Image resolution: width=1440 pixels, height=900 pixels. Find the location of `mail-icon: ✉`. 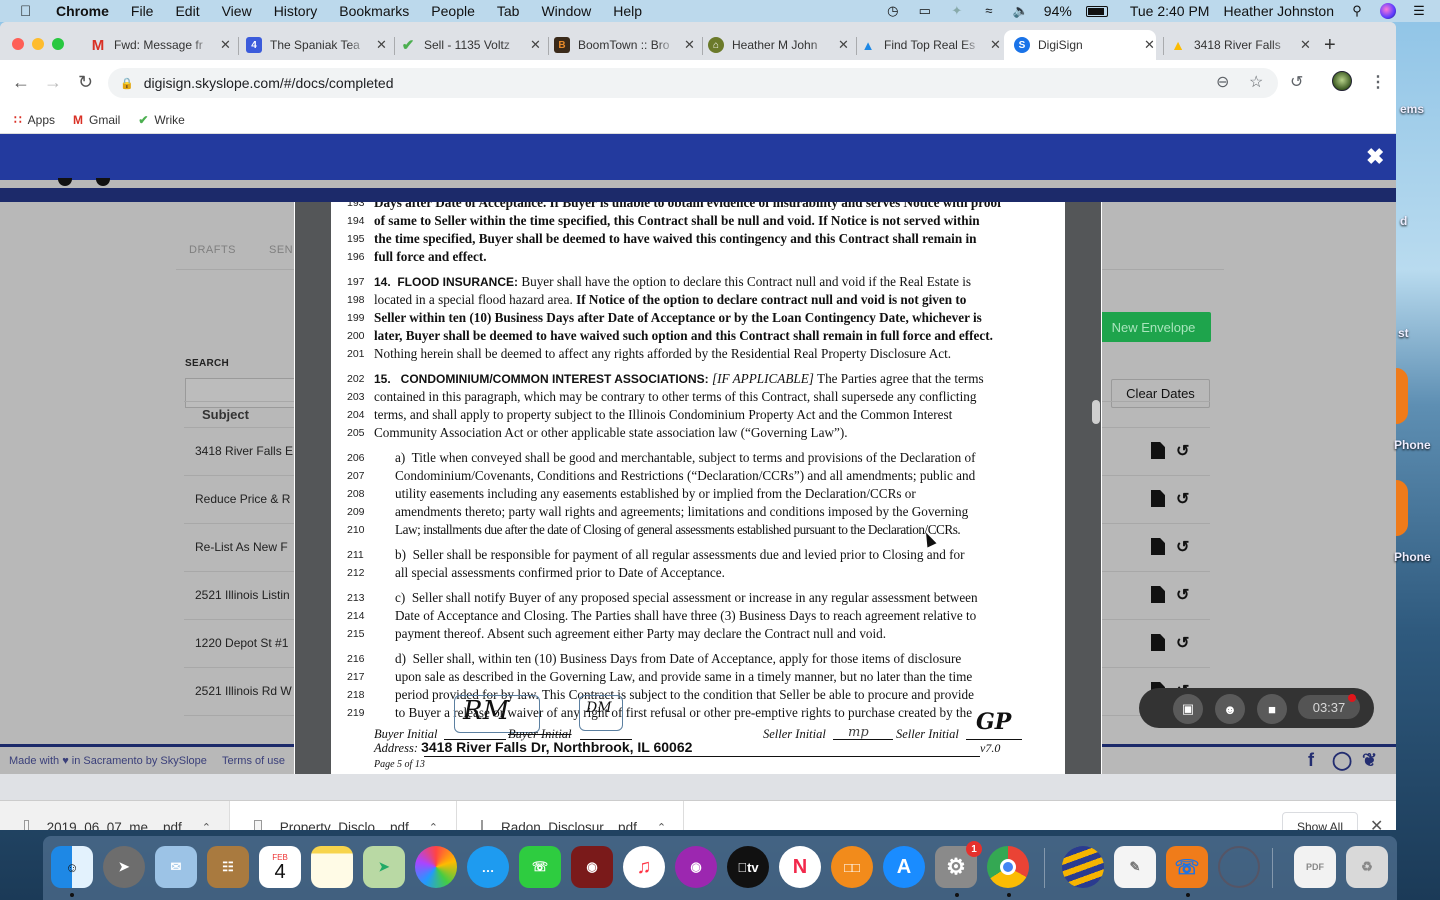

mail-icon: ✉ is located at coordinates (176, 867).